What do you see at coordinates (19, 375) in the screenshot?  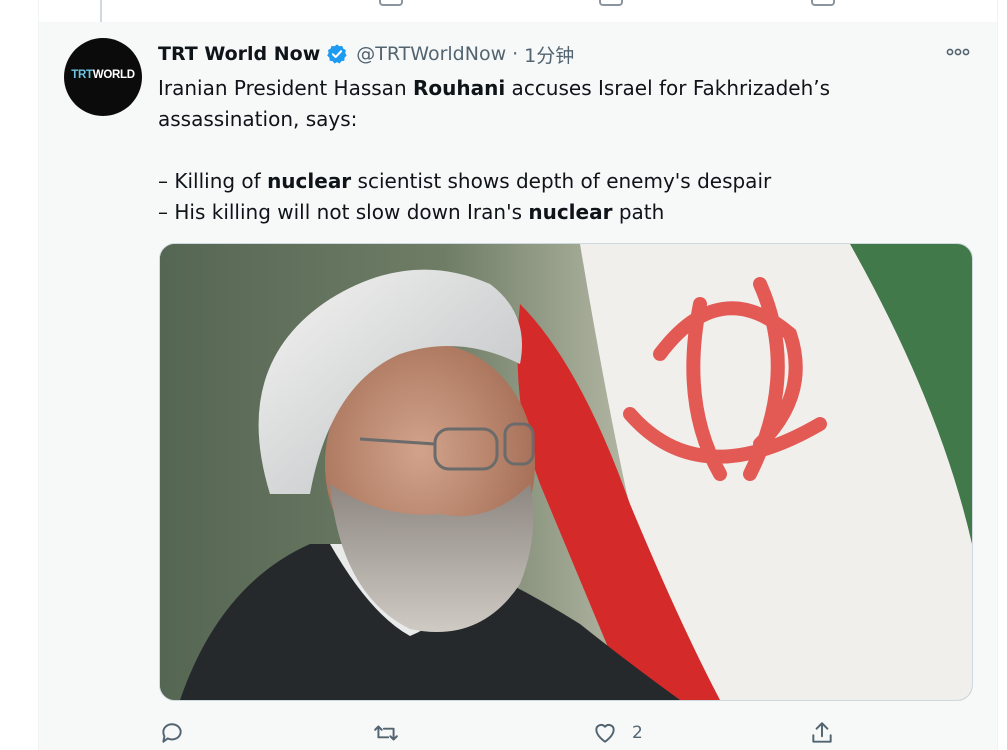 I see `left-gutter` at bounding box center [19, 375].